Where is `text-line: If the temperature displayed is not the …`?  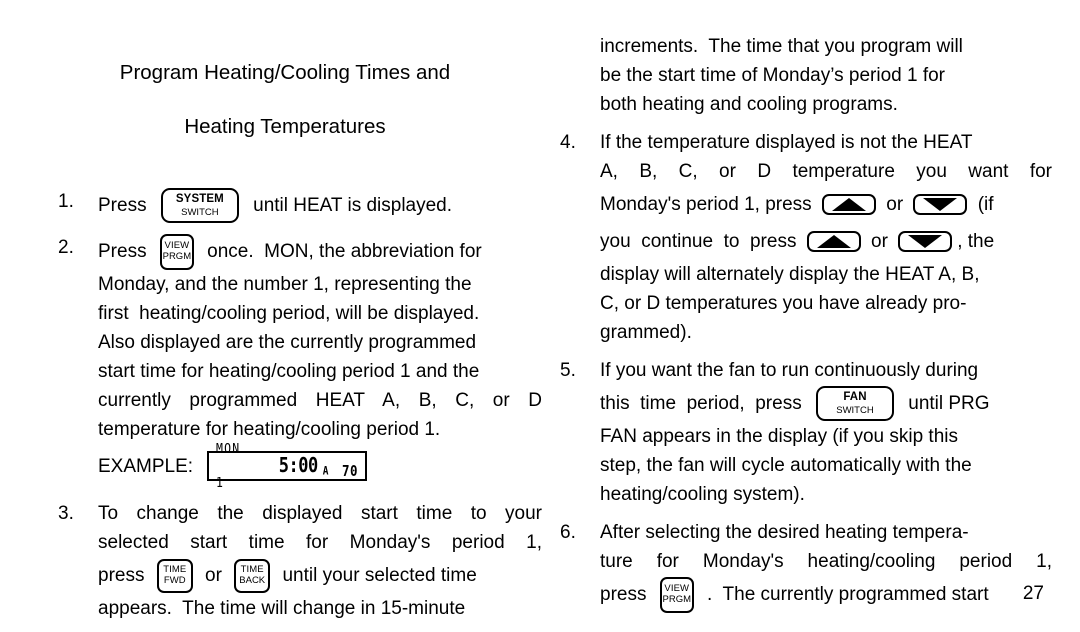 text-line: If the temperature displayed is not the … is located at coordinates (786, 142).